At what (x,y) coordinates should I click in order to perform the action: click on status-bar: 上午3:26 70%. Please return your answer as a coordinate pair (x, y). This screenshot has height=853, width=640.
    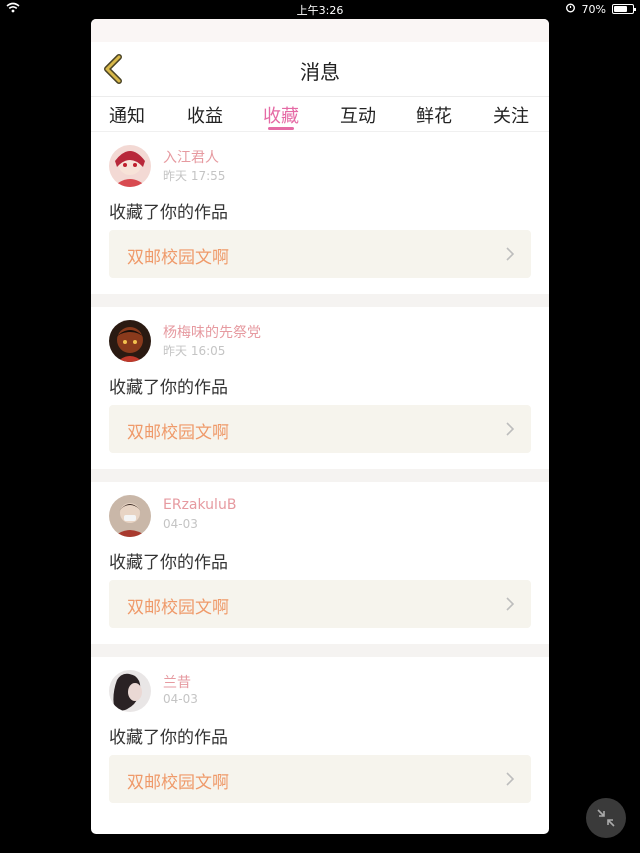
    Looking at the image, I should click on (320, 9).